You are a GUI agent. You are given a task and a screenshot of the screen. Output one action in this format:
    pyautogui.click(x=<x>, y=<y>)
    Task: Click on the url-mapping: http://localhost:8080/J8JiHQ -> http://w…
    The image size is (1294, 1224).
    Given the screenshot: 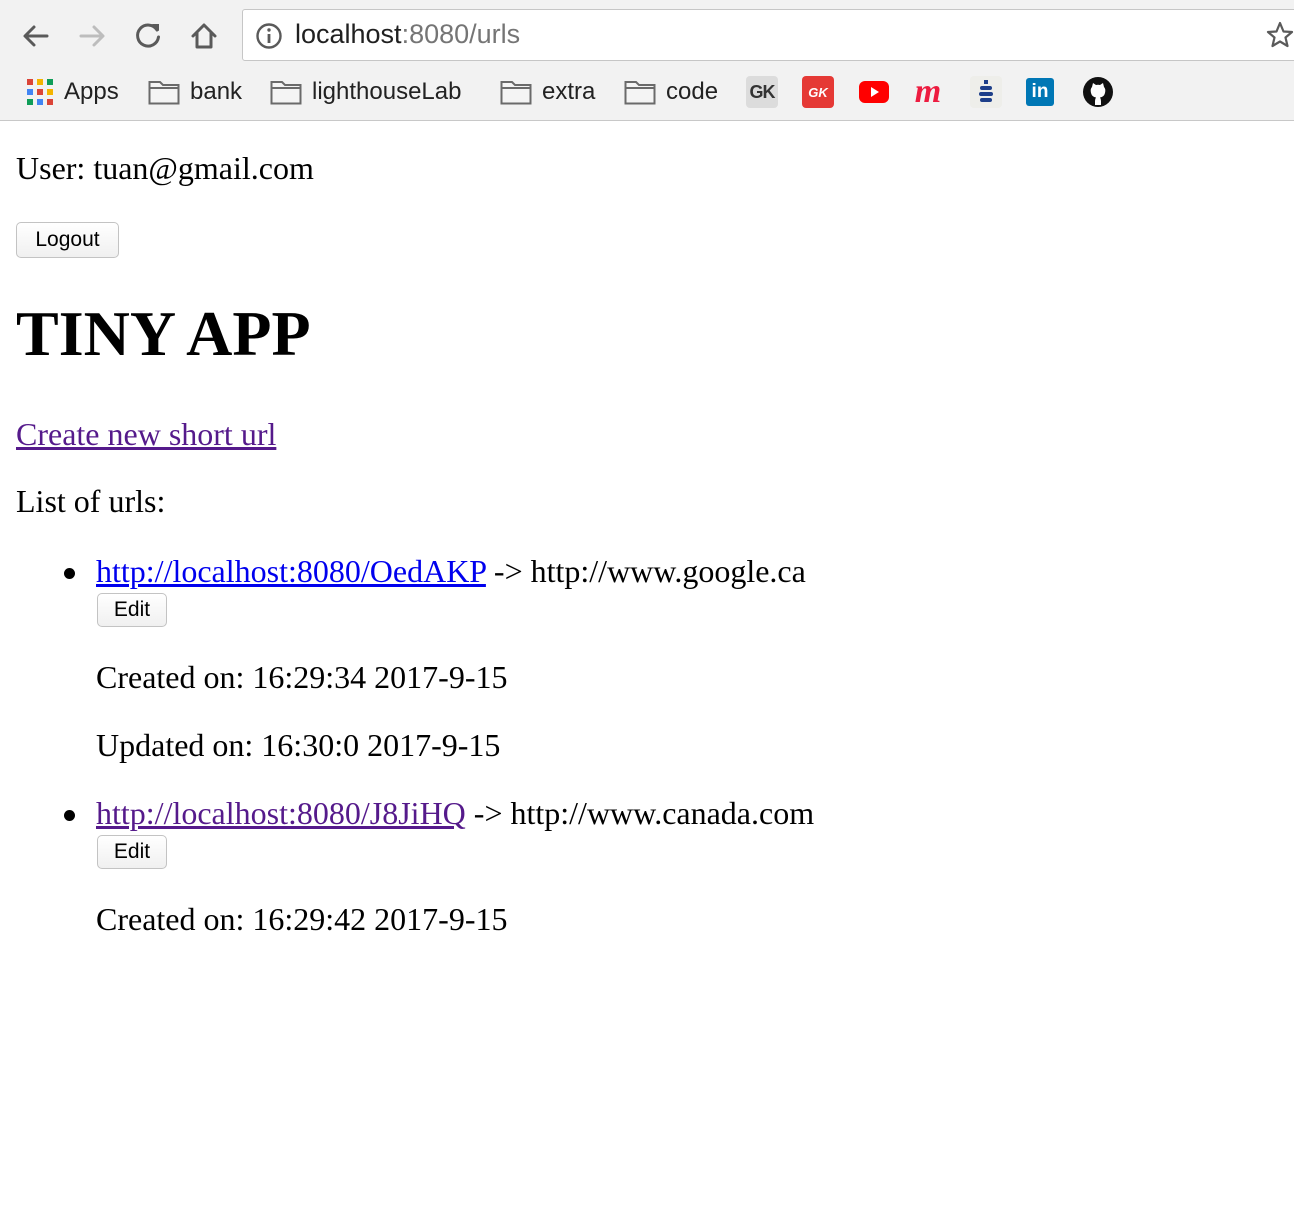 What is the action you would take?
    pyautogui.click(x=455, y=813)
    